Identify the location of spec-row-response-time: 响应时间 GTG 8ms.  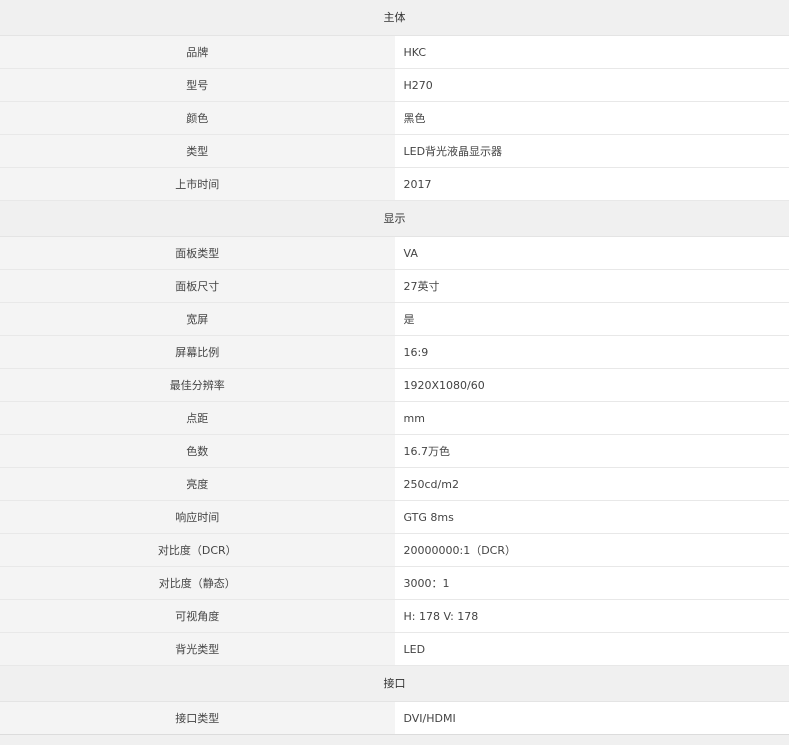
(394, 517).